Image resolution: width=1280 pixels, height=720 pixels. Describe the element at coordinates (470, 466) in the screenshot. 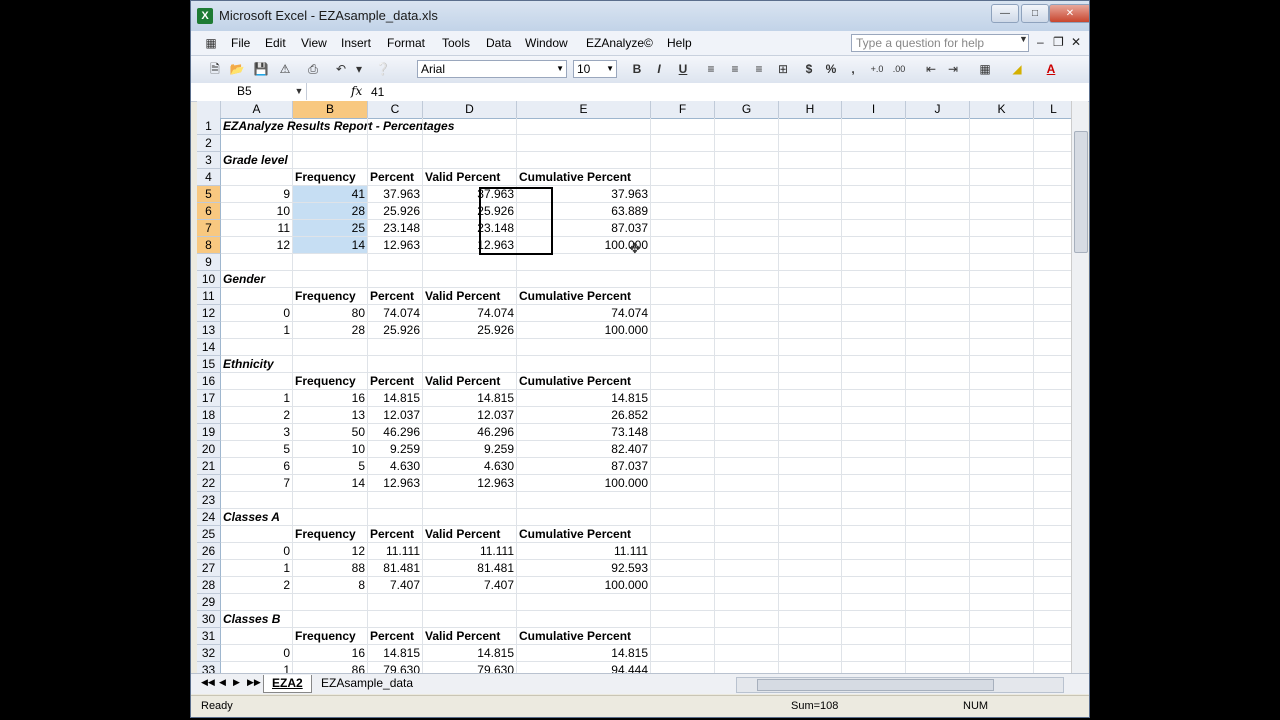

I see `cell-d21: 4.630` at that location.